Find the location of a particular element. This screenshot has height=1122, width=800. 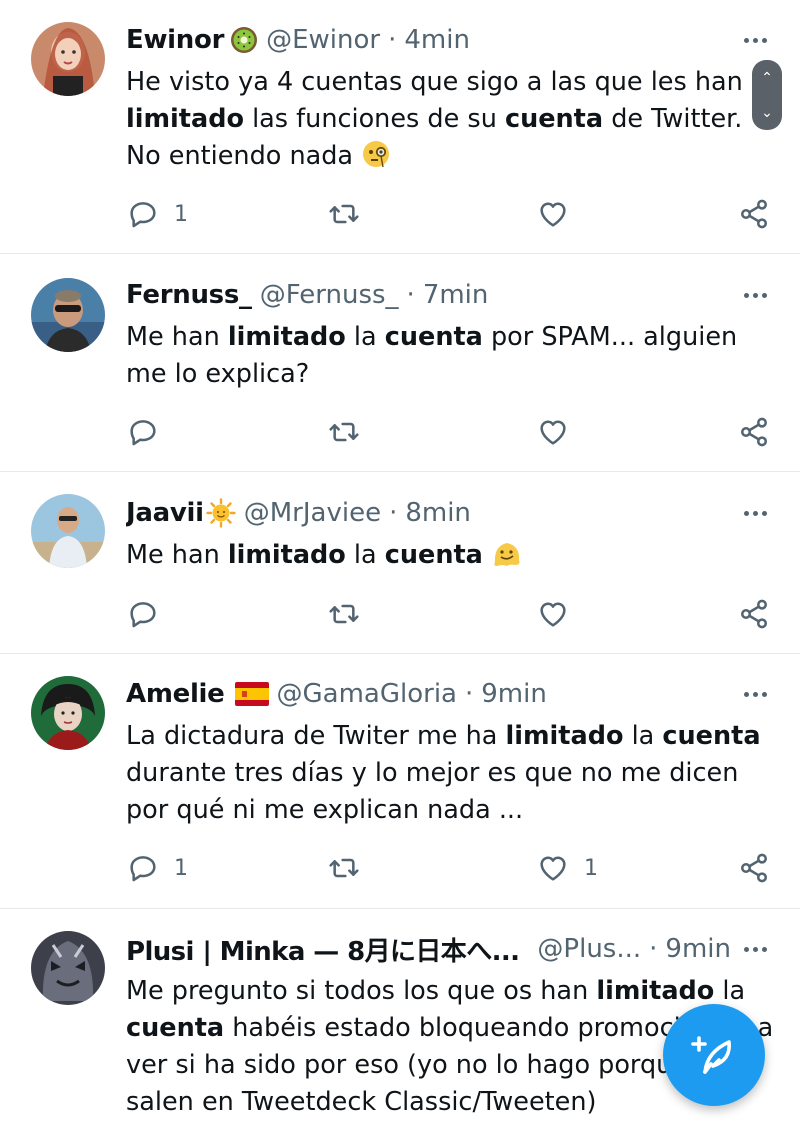

timestamp: 7min is located at coordinates (456, 295).